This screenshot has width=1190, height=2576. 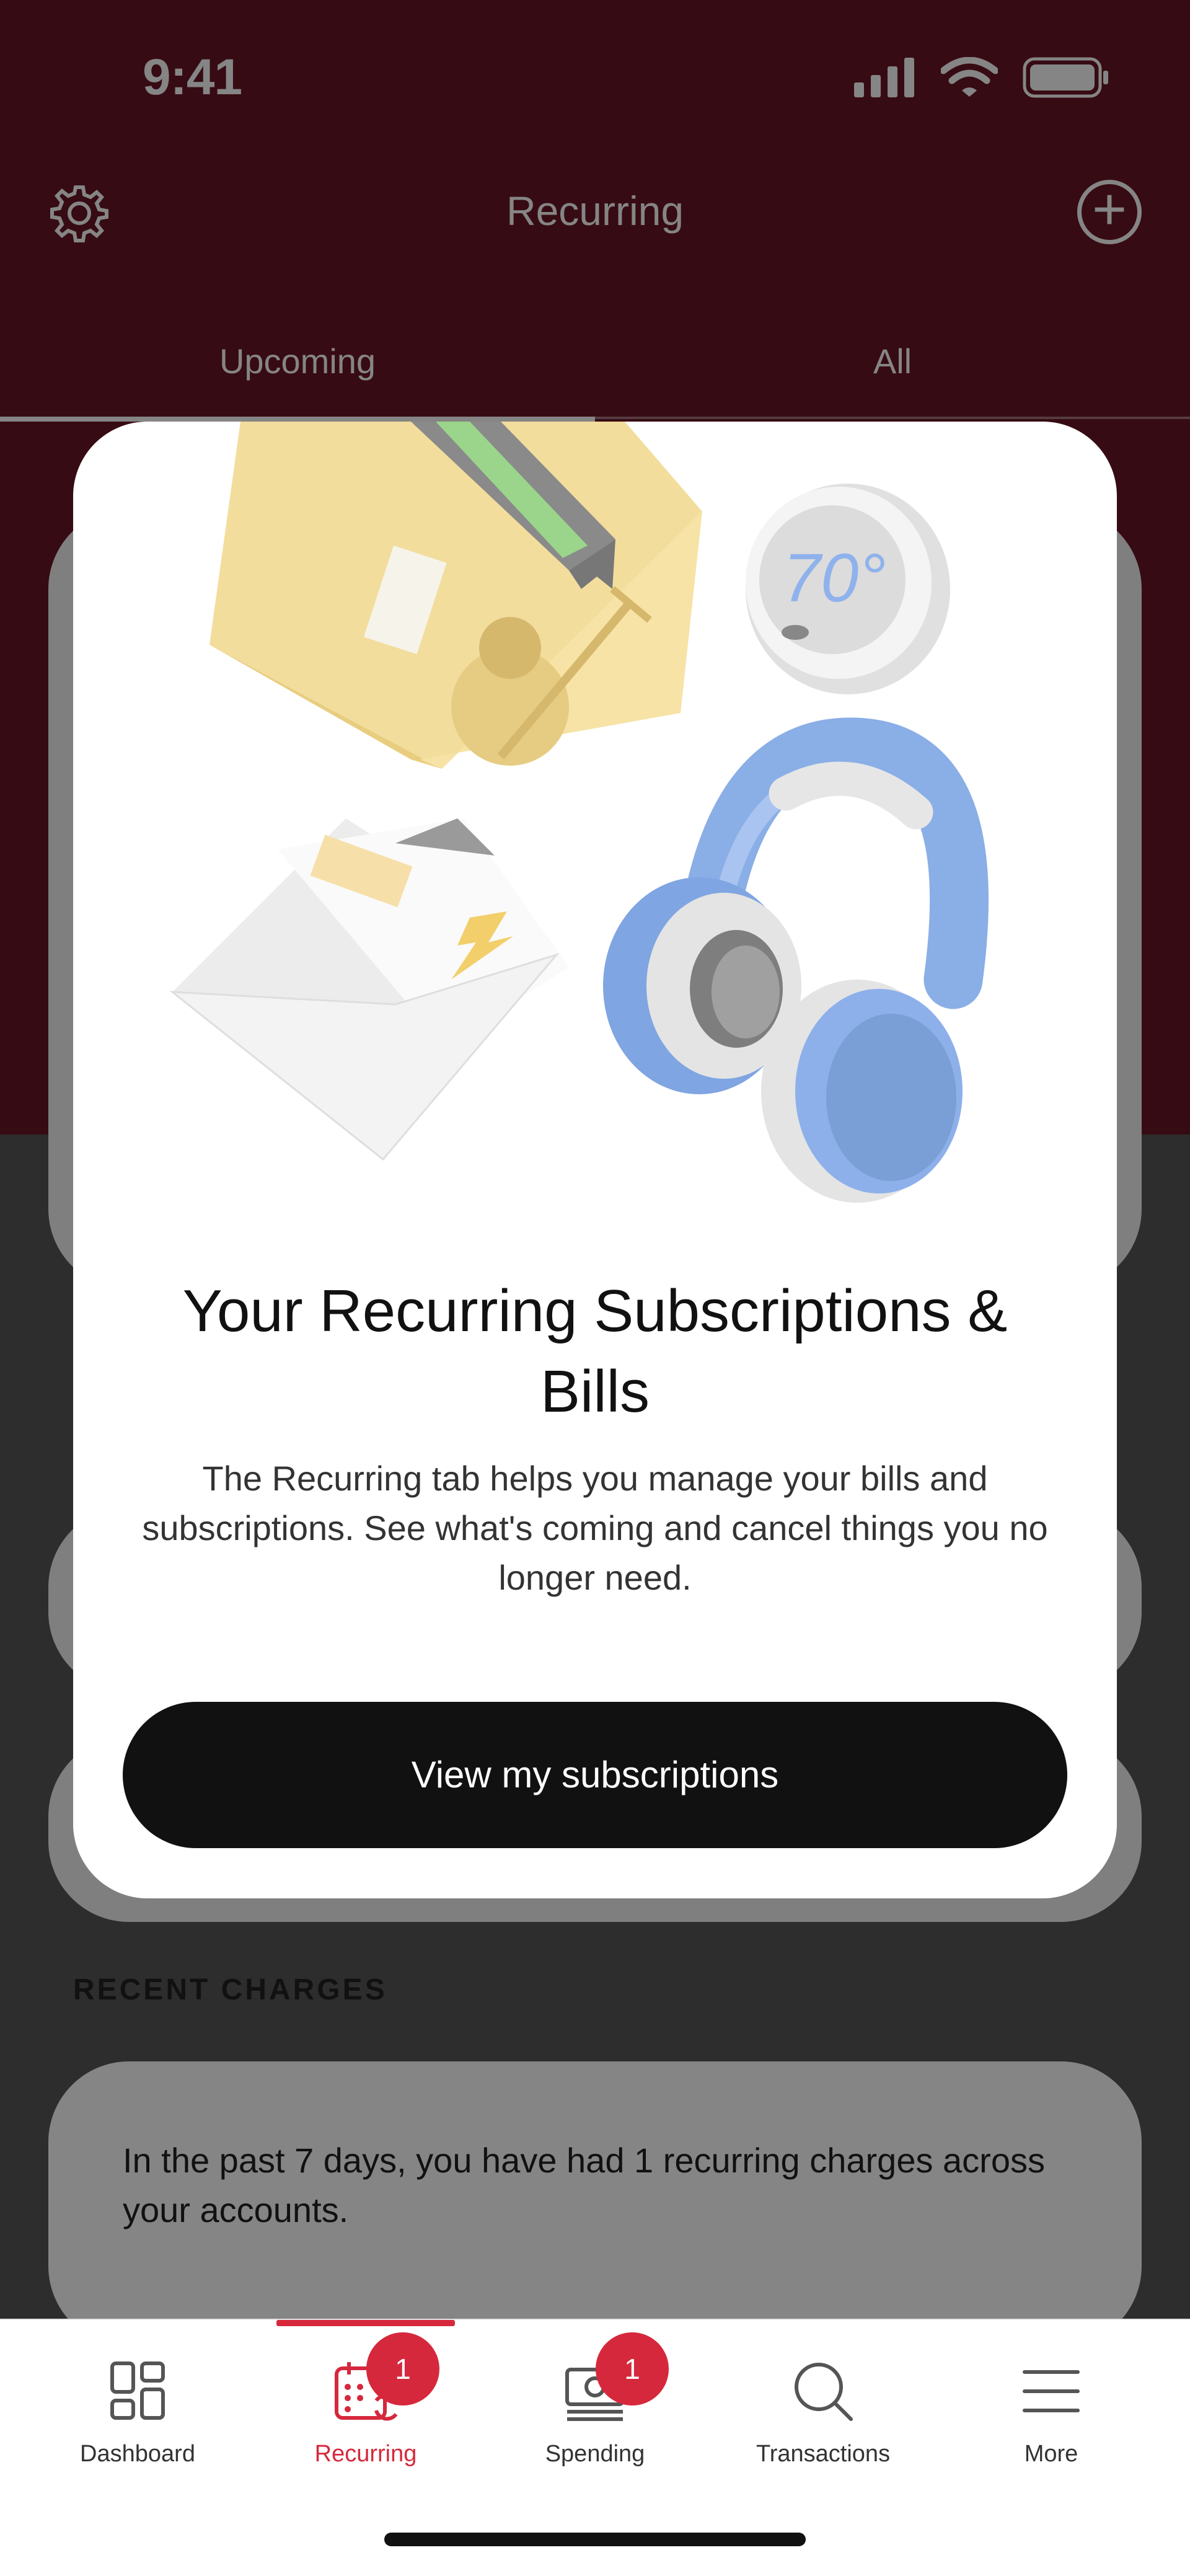 I want to click on nav-more: More, so click(x=1051, y=2400).